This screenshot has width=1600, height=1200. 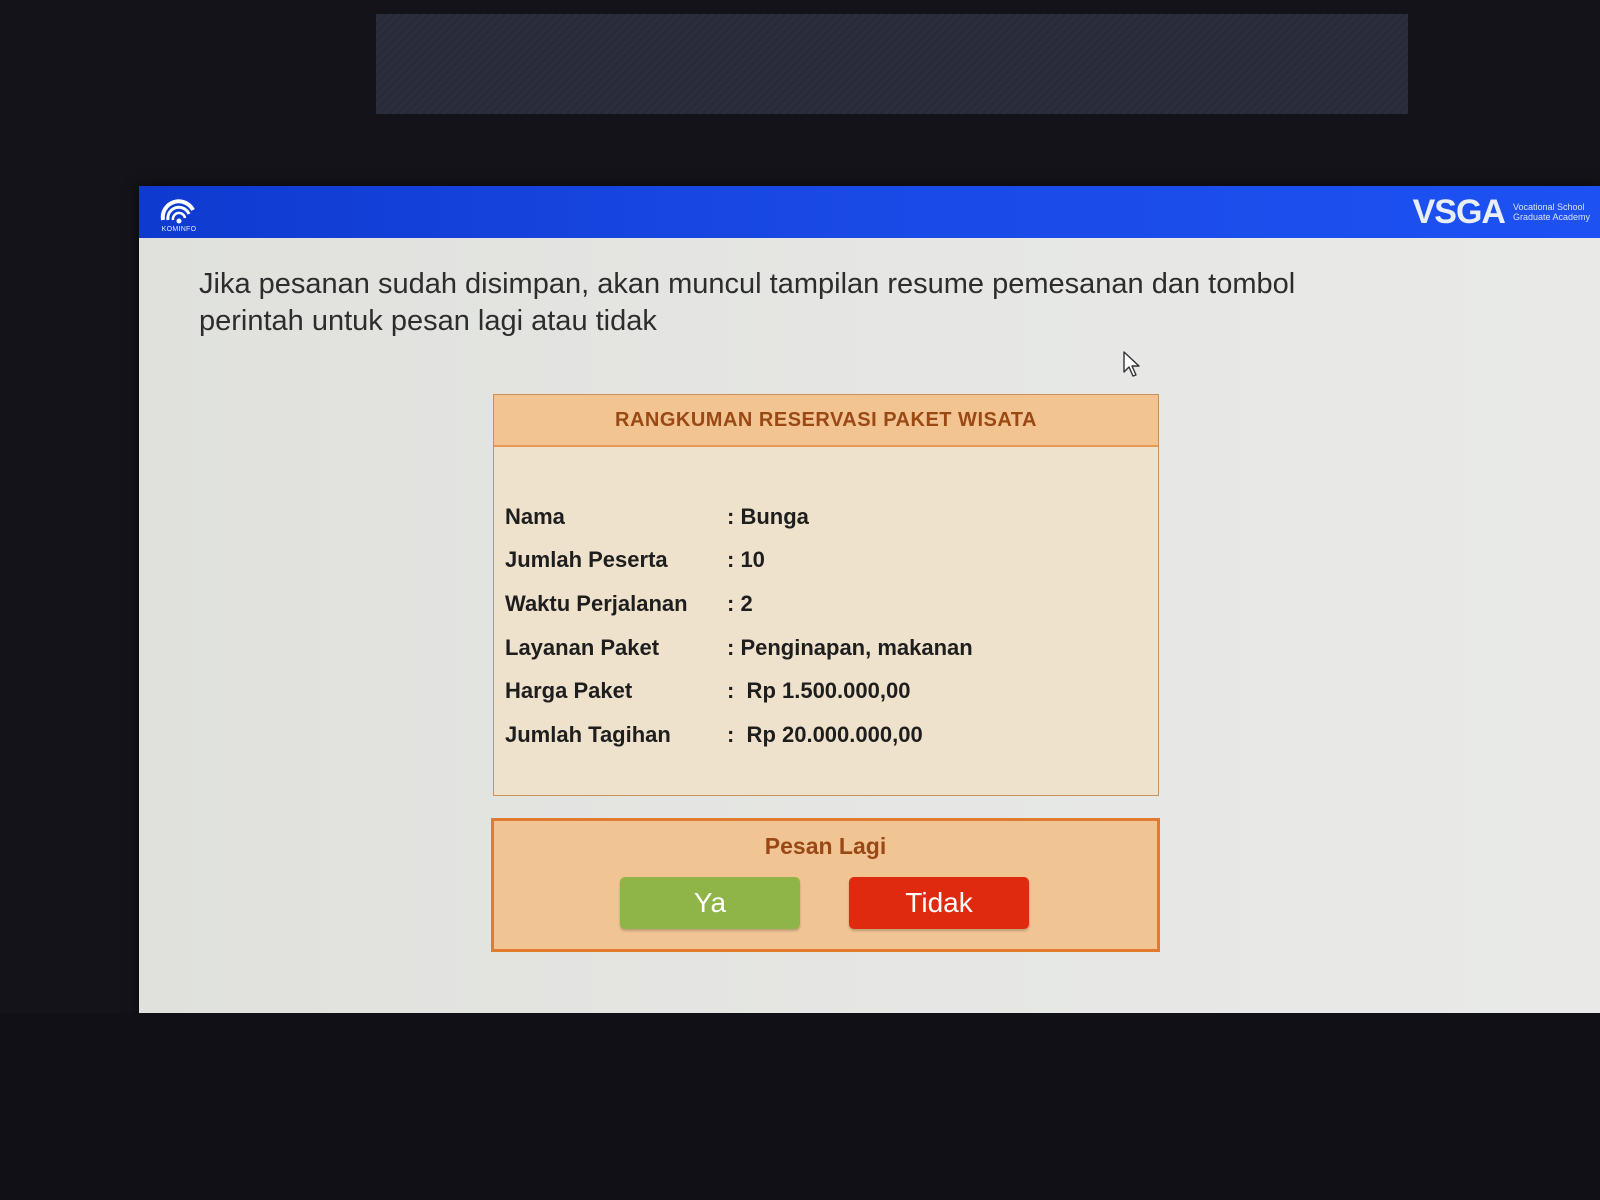 I want to click on logo-caption: KOMINFO, so click(x=179, y=229).